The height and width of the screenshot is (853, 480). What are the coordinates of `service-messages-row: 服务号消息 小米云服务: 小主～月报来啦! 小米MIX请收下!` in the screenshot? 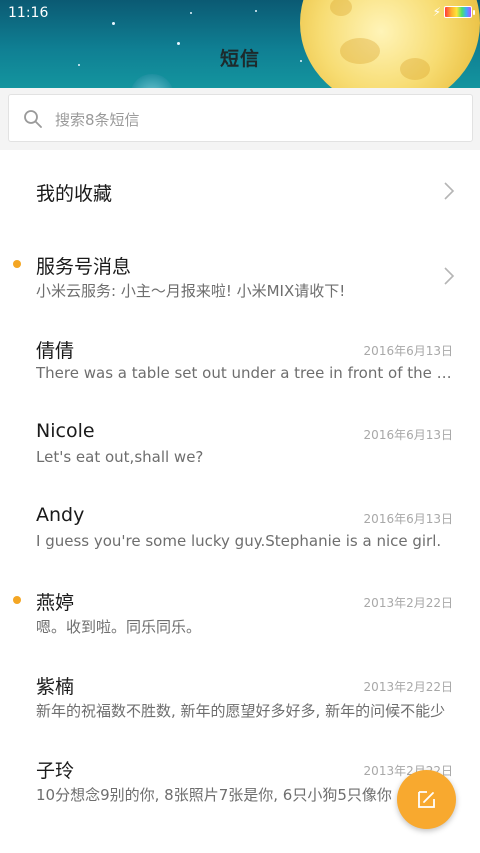 It's located at (240, 276).